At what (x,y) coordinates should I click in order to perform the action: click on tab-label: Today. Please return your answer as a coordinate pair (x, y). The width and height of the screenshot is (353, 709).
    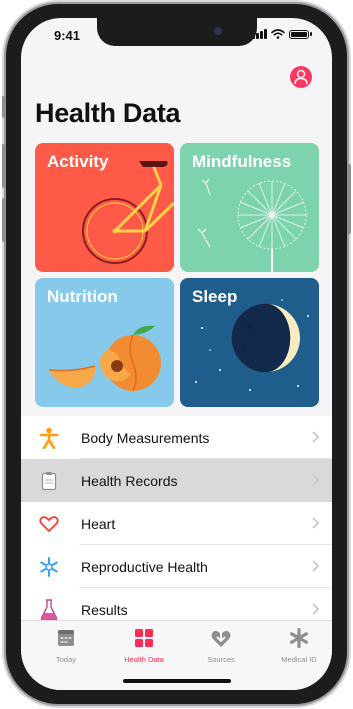
    Looking at the image, I should click on (65, 659).